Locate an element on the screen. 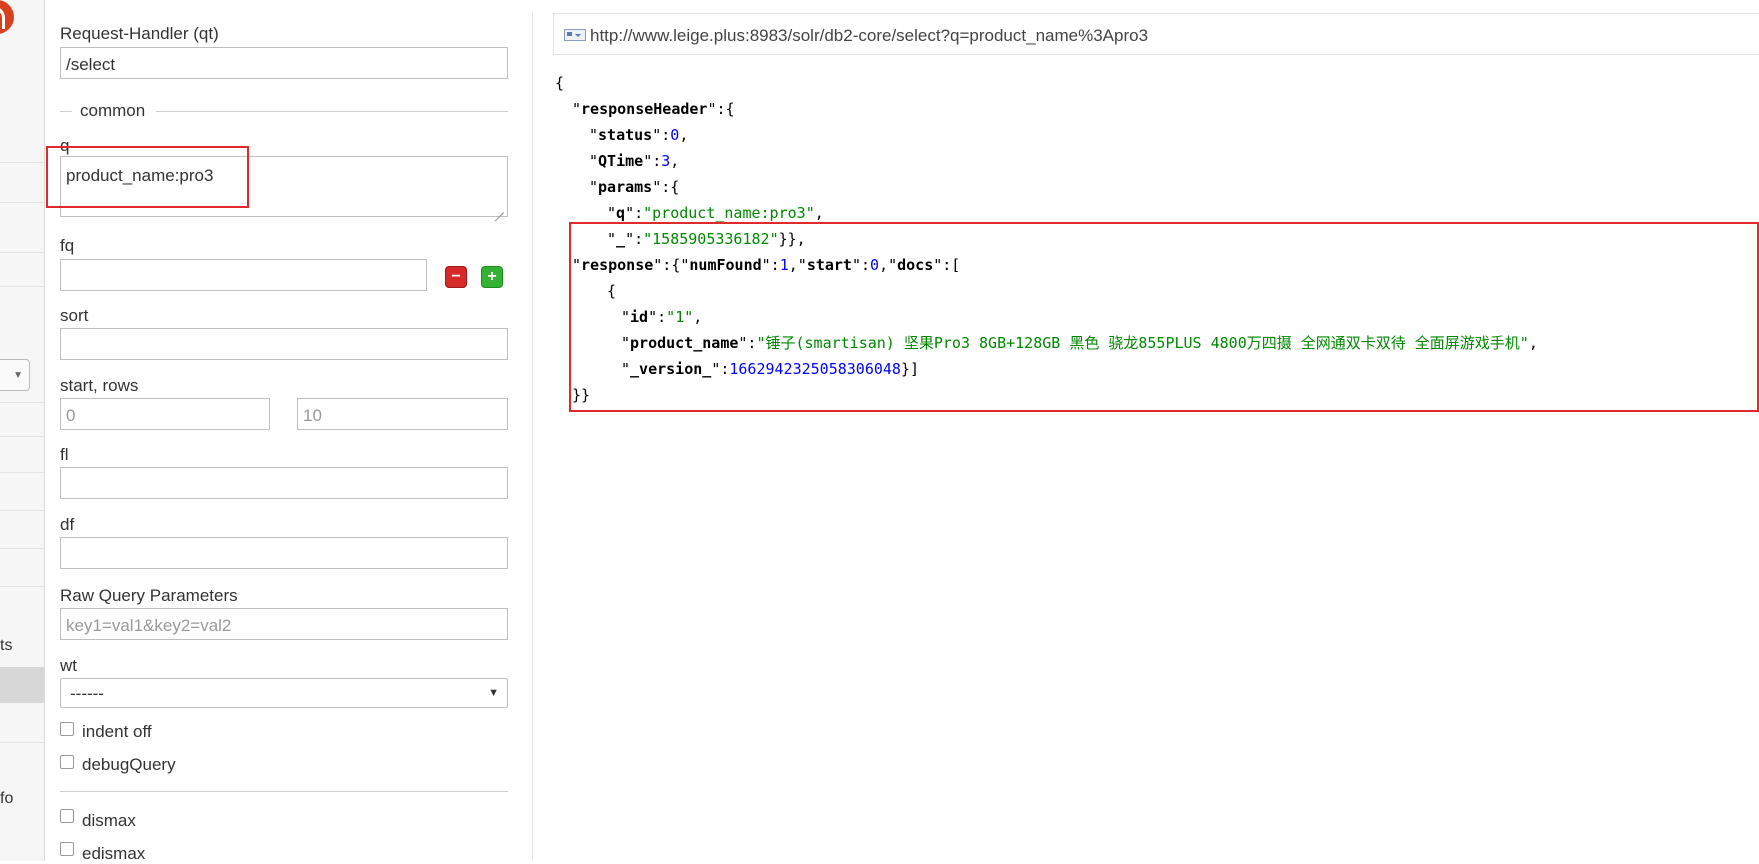 The image size is (1759, 864). json-line: { is located at coordinates (560, 83).